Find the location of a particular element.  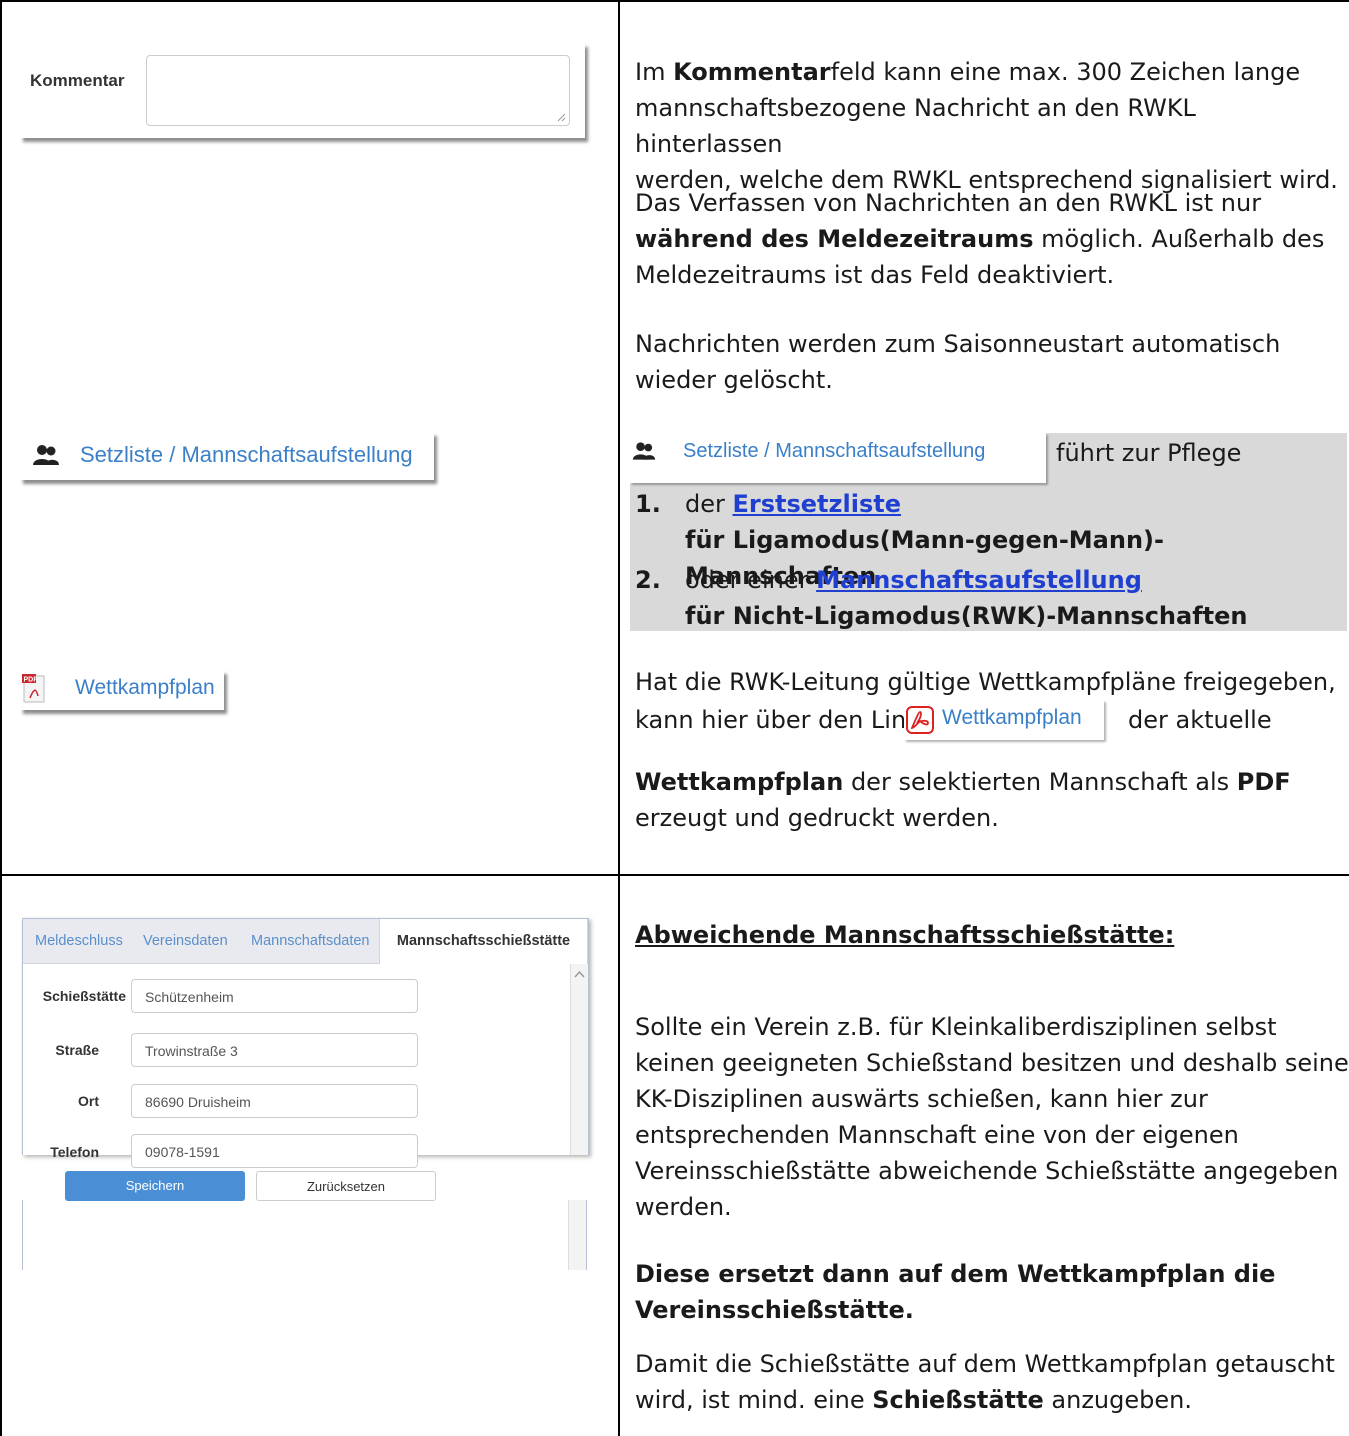

text: Im is located at coordinates (654, 72).